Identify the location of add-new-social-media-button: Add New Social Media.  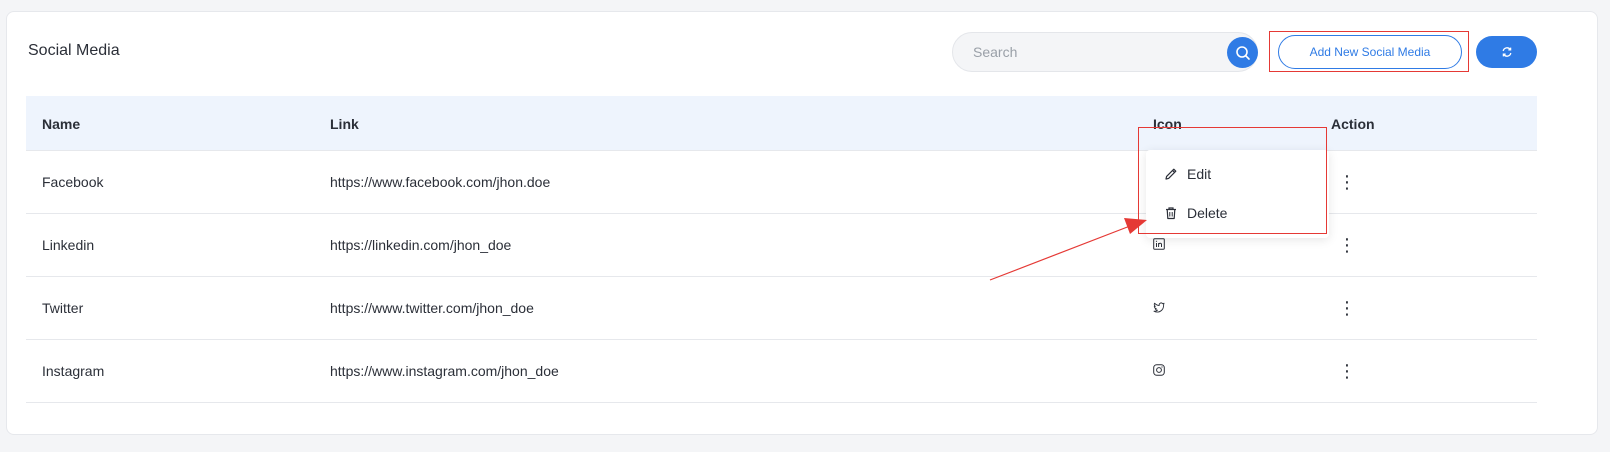
(1370, 52).